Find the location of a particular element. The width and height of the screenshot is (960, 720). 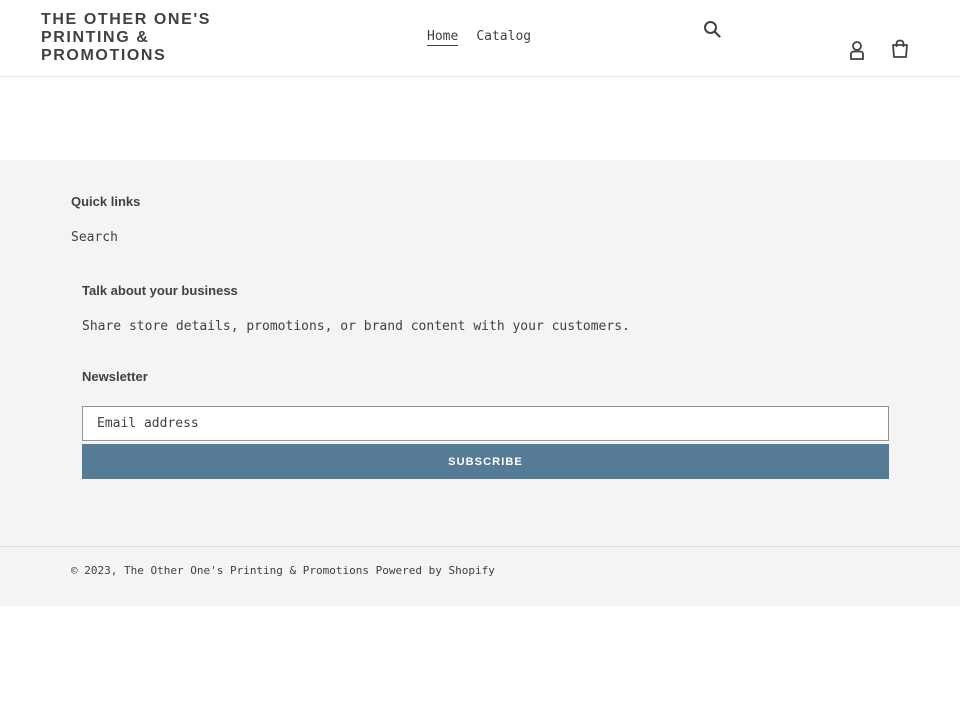

search-icon is located at coordinates (712, 29).